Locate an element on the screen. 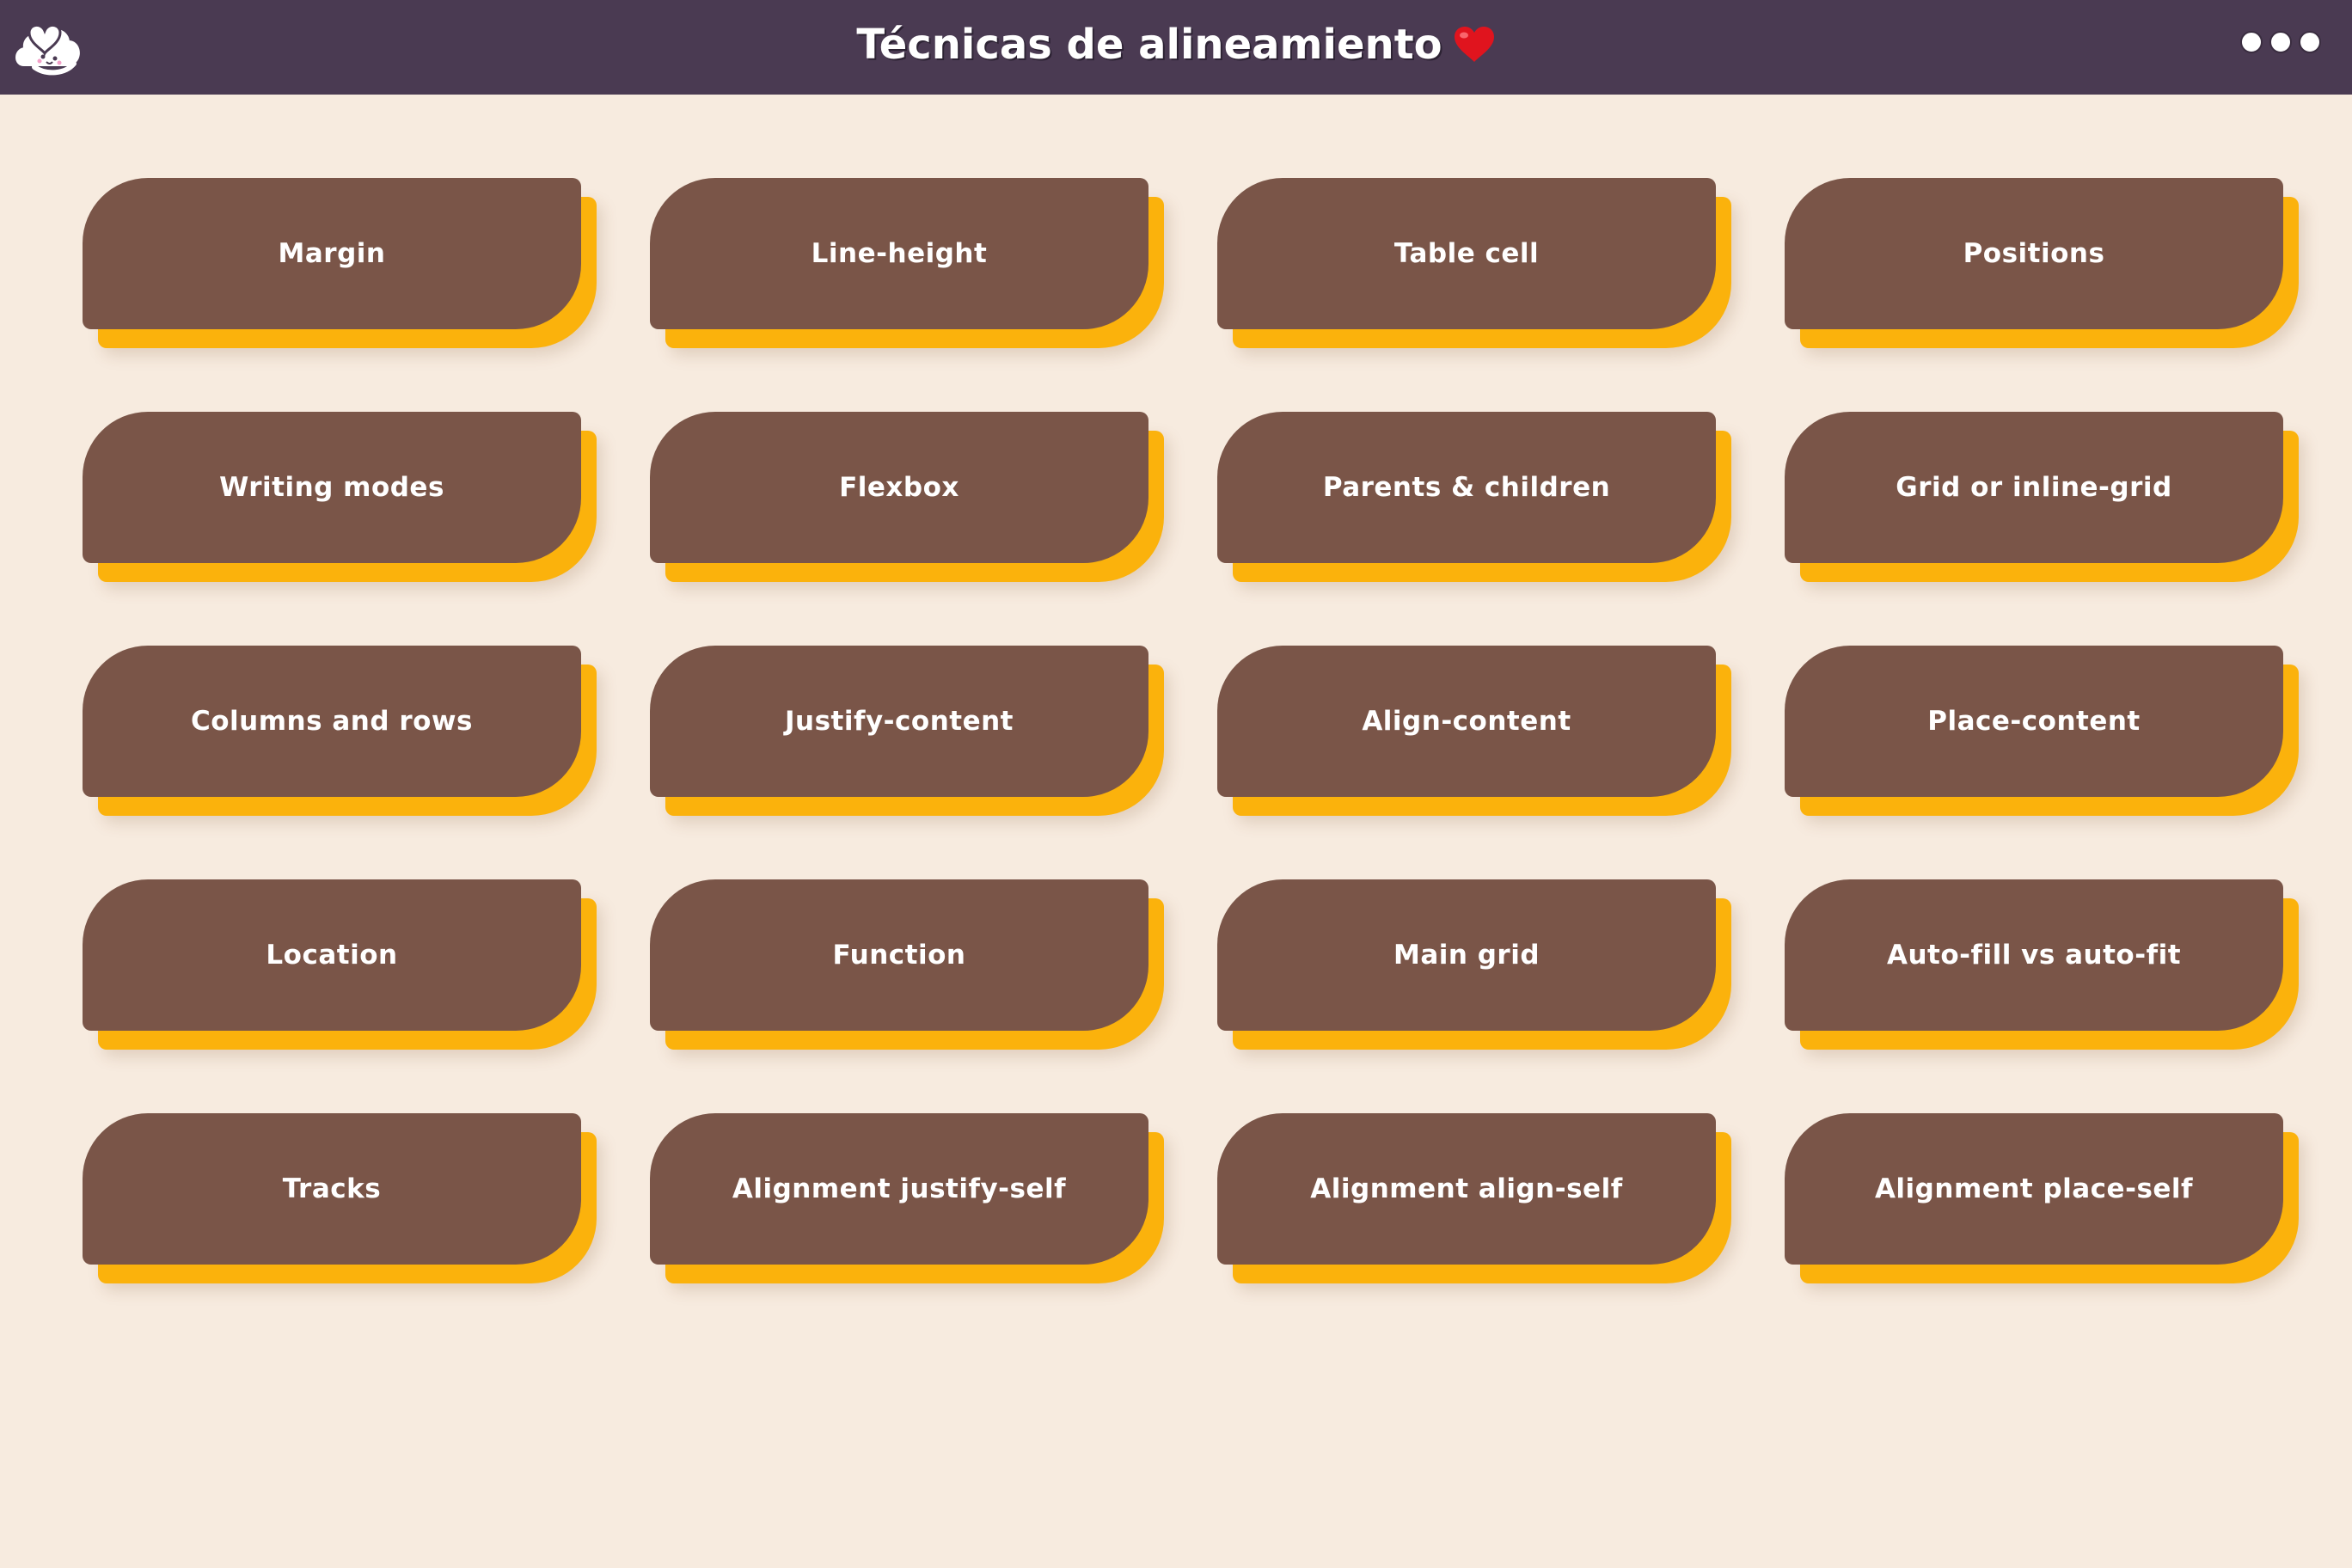  card-place-content: Place-content is located at coordinates (2034, 721).